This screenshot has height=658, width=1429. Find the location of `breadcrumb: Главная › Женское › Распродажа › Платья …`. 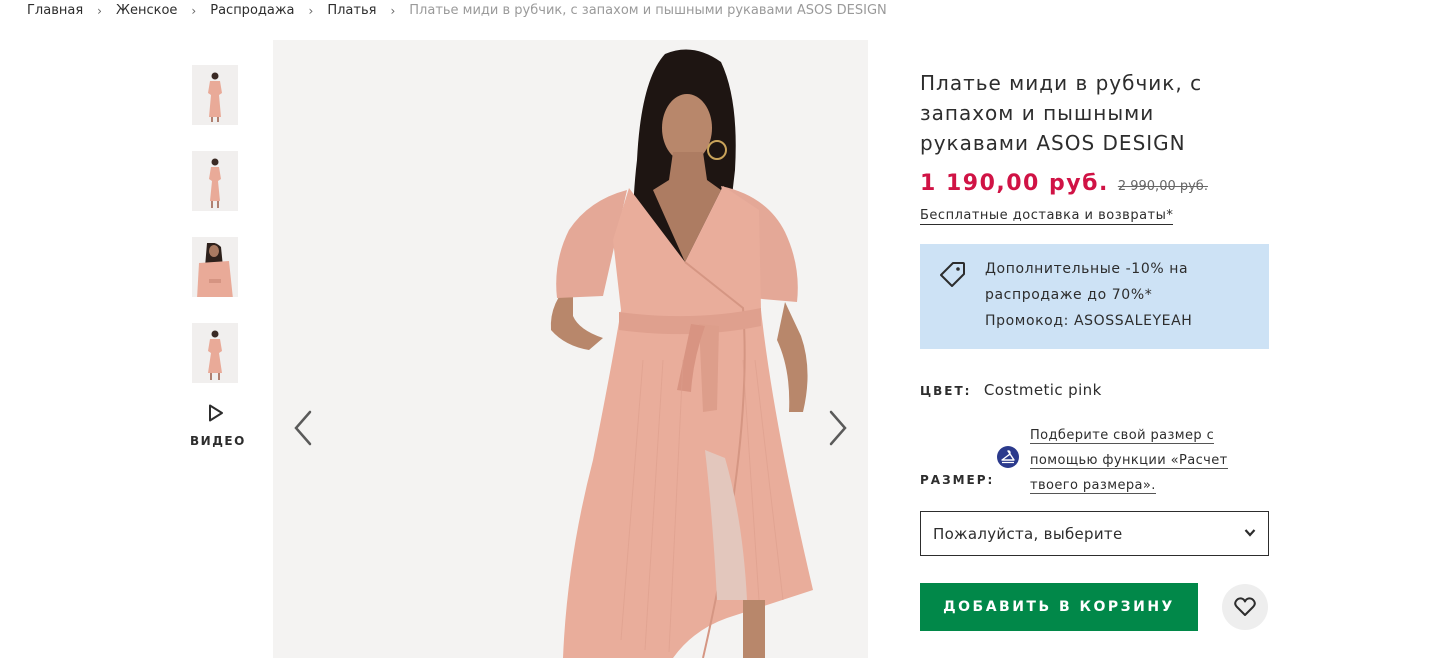

breadcrumb: Главная › Женское › Распродажа › Платья … is located at coordinates (457, 10).